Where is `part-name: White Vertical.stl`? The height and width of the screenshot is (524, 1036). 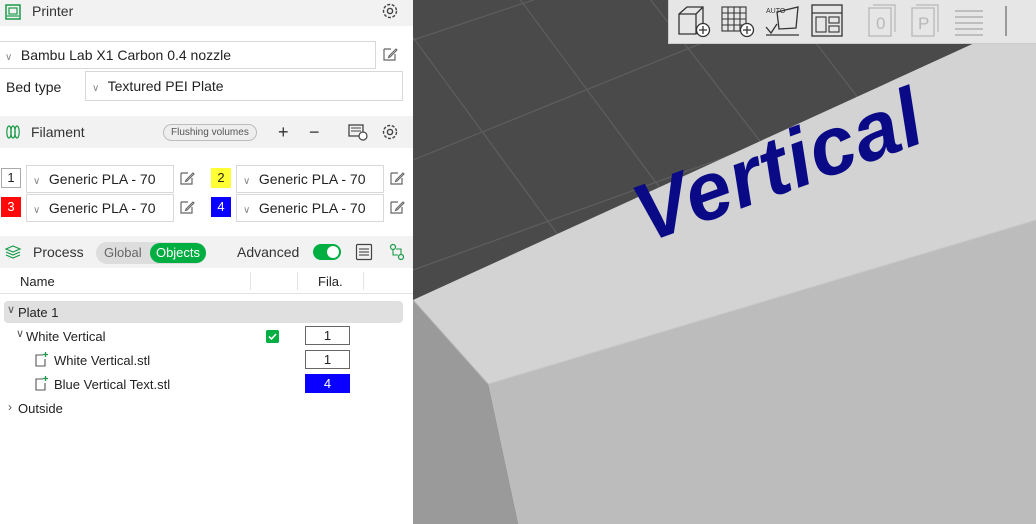 part-name: White Vertical.stl is located at coordinates (102, 360).